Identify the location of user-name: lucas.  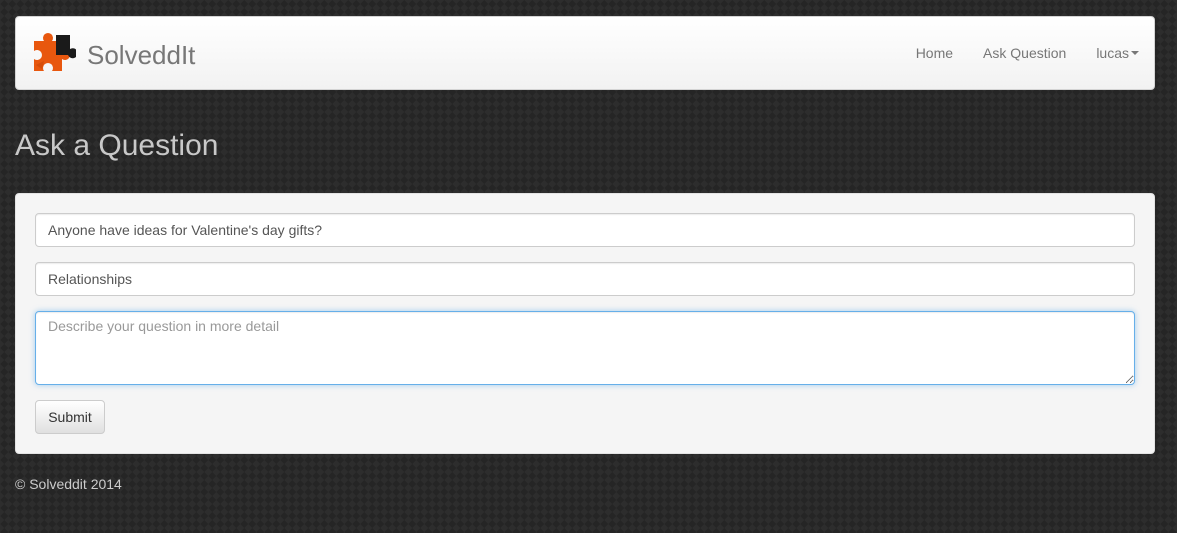
(1112, 53).